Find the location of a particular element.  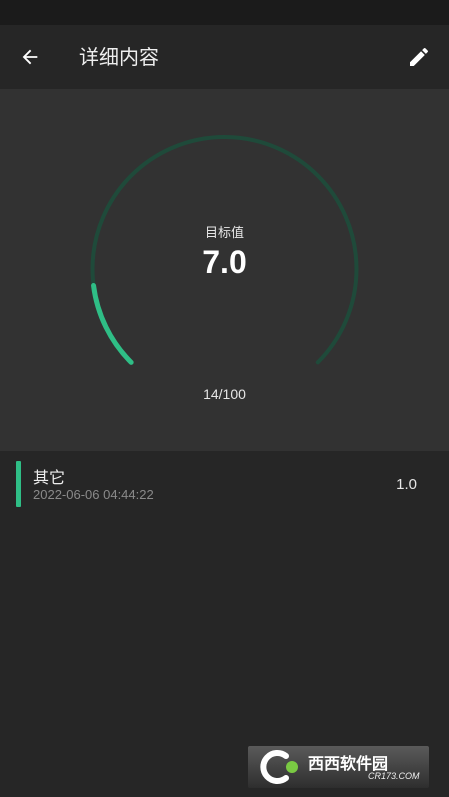

record-color-bar is located at coordinates (18, 484).